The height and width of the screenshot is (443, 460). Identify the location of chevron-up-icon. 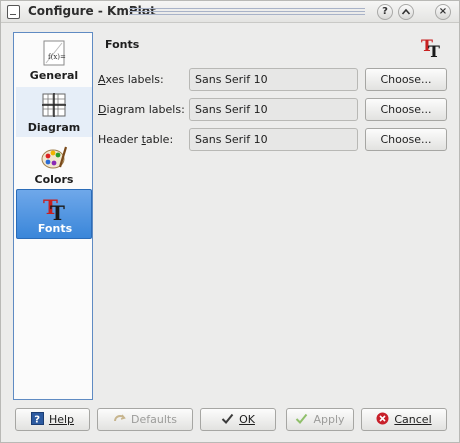
(406, 11).